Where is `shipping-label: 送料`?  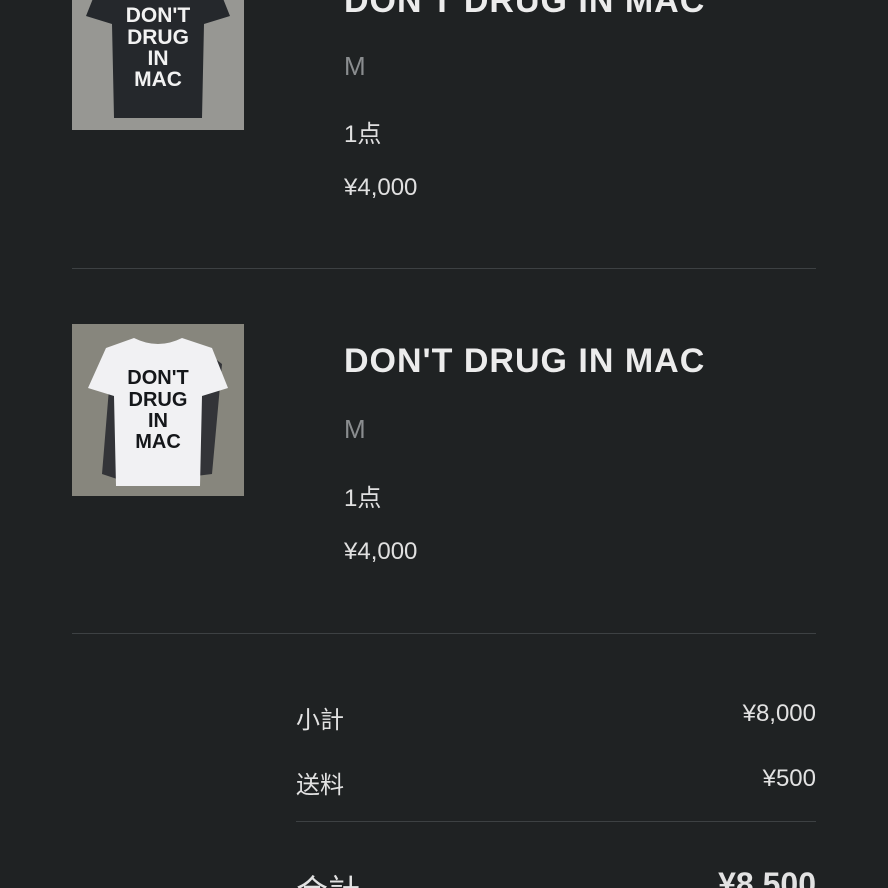
shipping-label: 送料 is located at coordinates (320, 785).